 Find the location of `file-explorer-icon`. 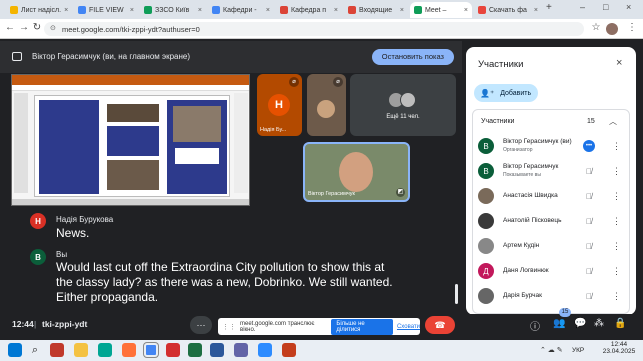

file-explorer-icon is located at coordinates (81, 350).